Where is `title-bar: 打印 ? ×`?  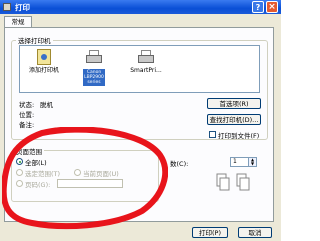
title-bar: 打印 ? × is located at coordinates (140, 7).